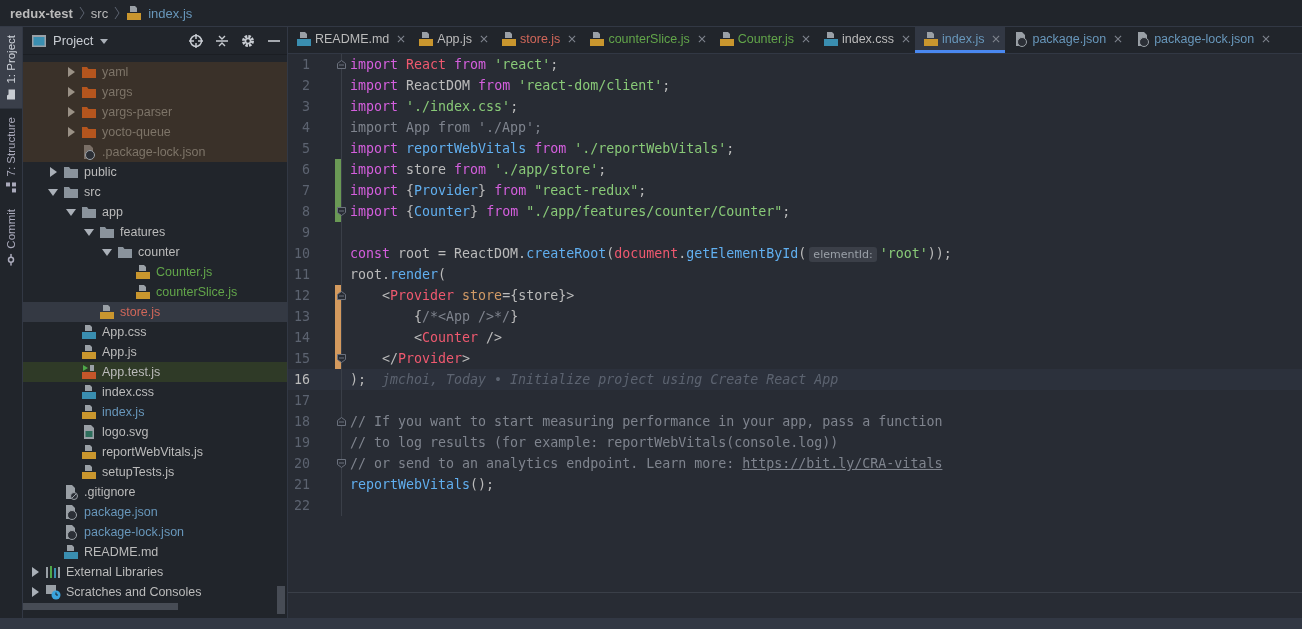 Image resolution: width=1302 pixels, height=629 pixels. I want to click on tree-item: .gitignore, so click(155, 492).